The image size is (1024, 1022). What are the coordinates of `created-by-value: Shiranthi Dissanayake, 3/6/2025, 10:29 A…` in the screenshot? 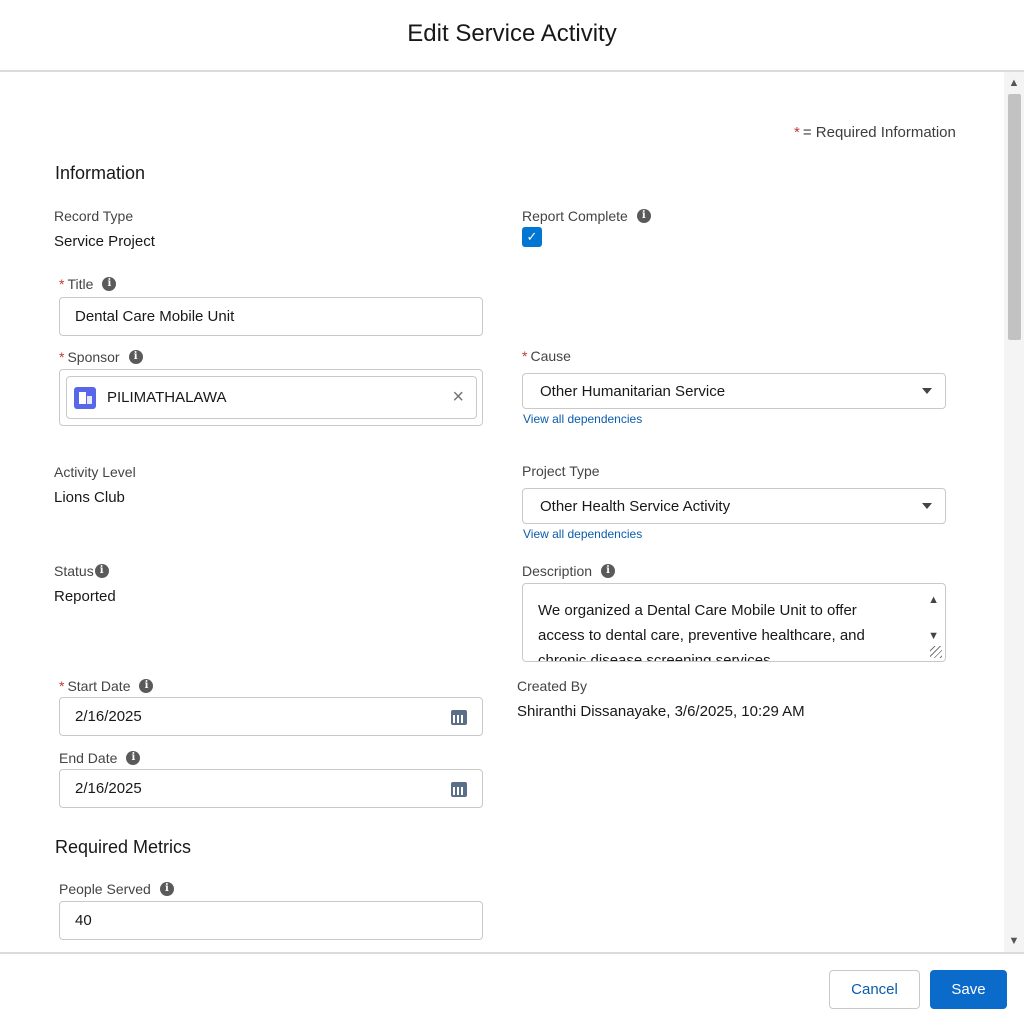 It's located at (661, 711).